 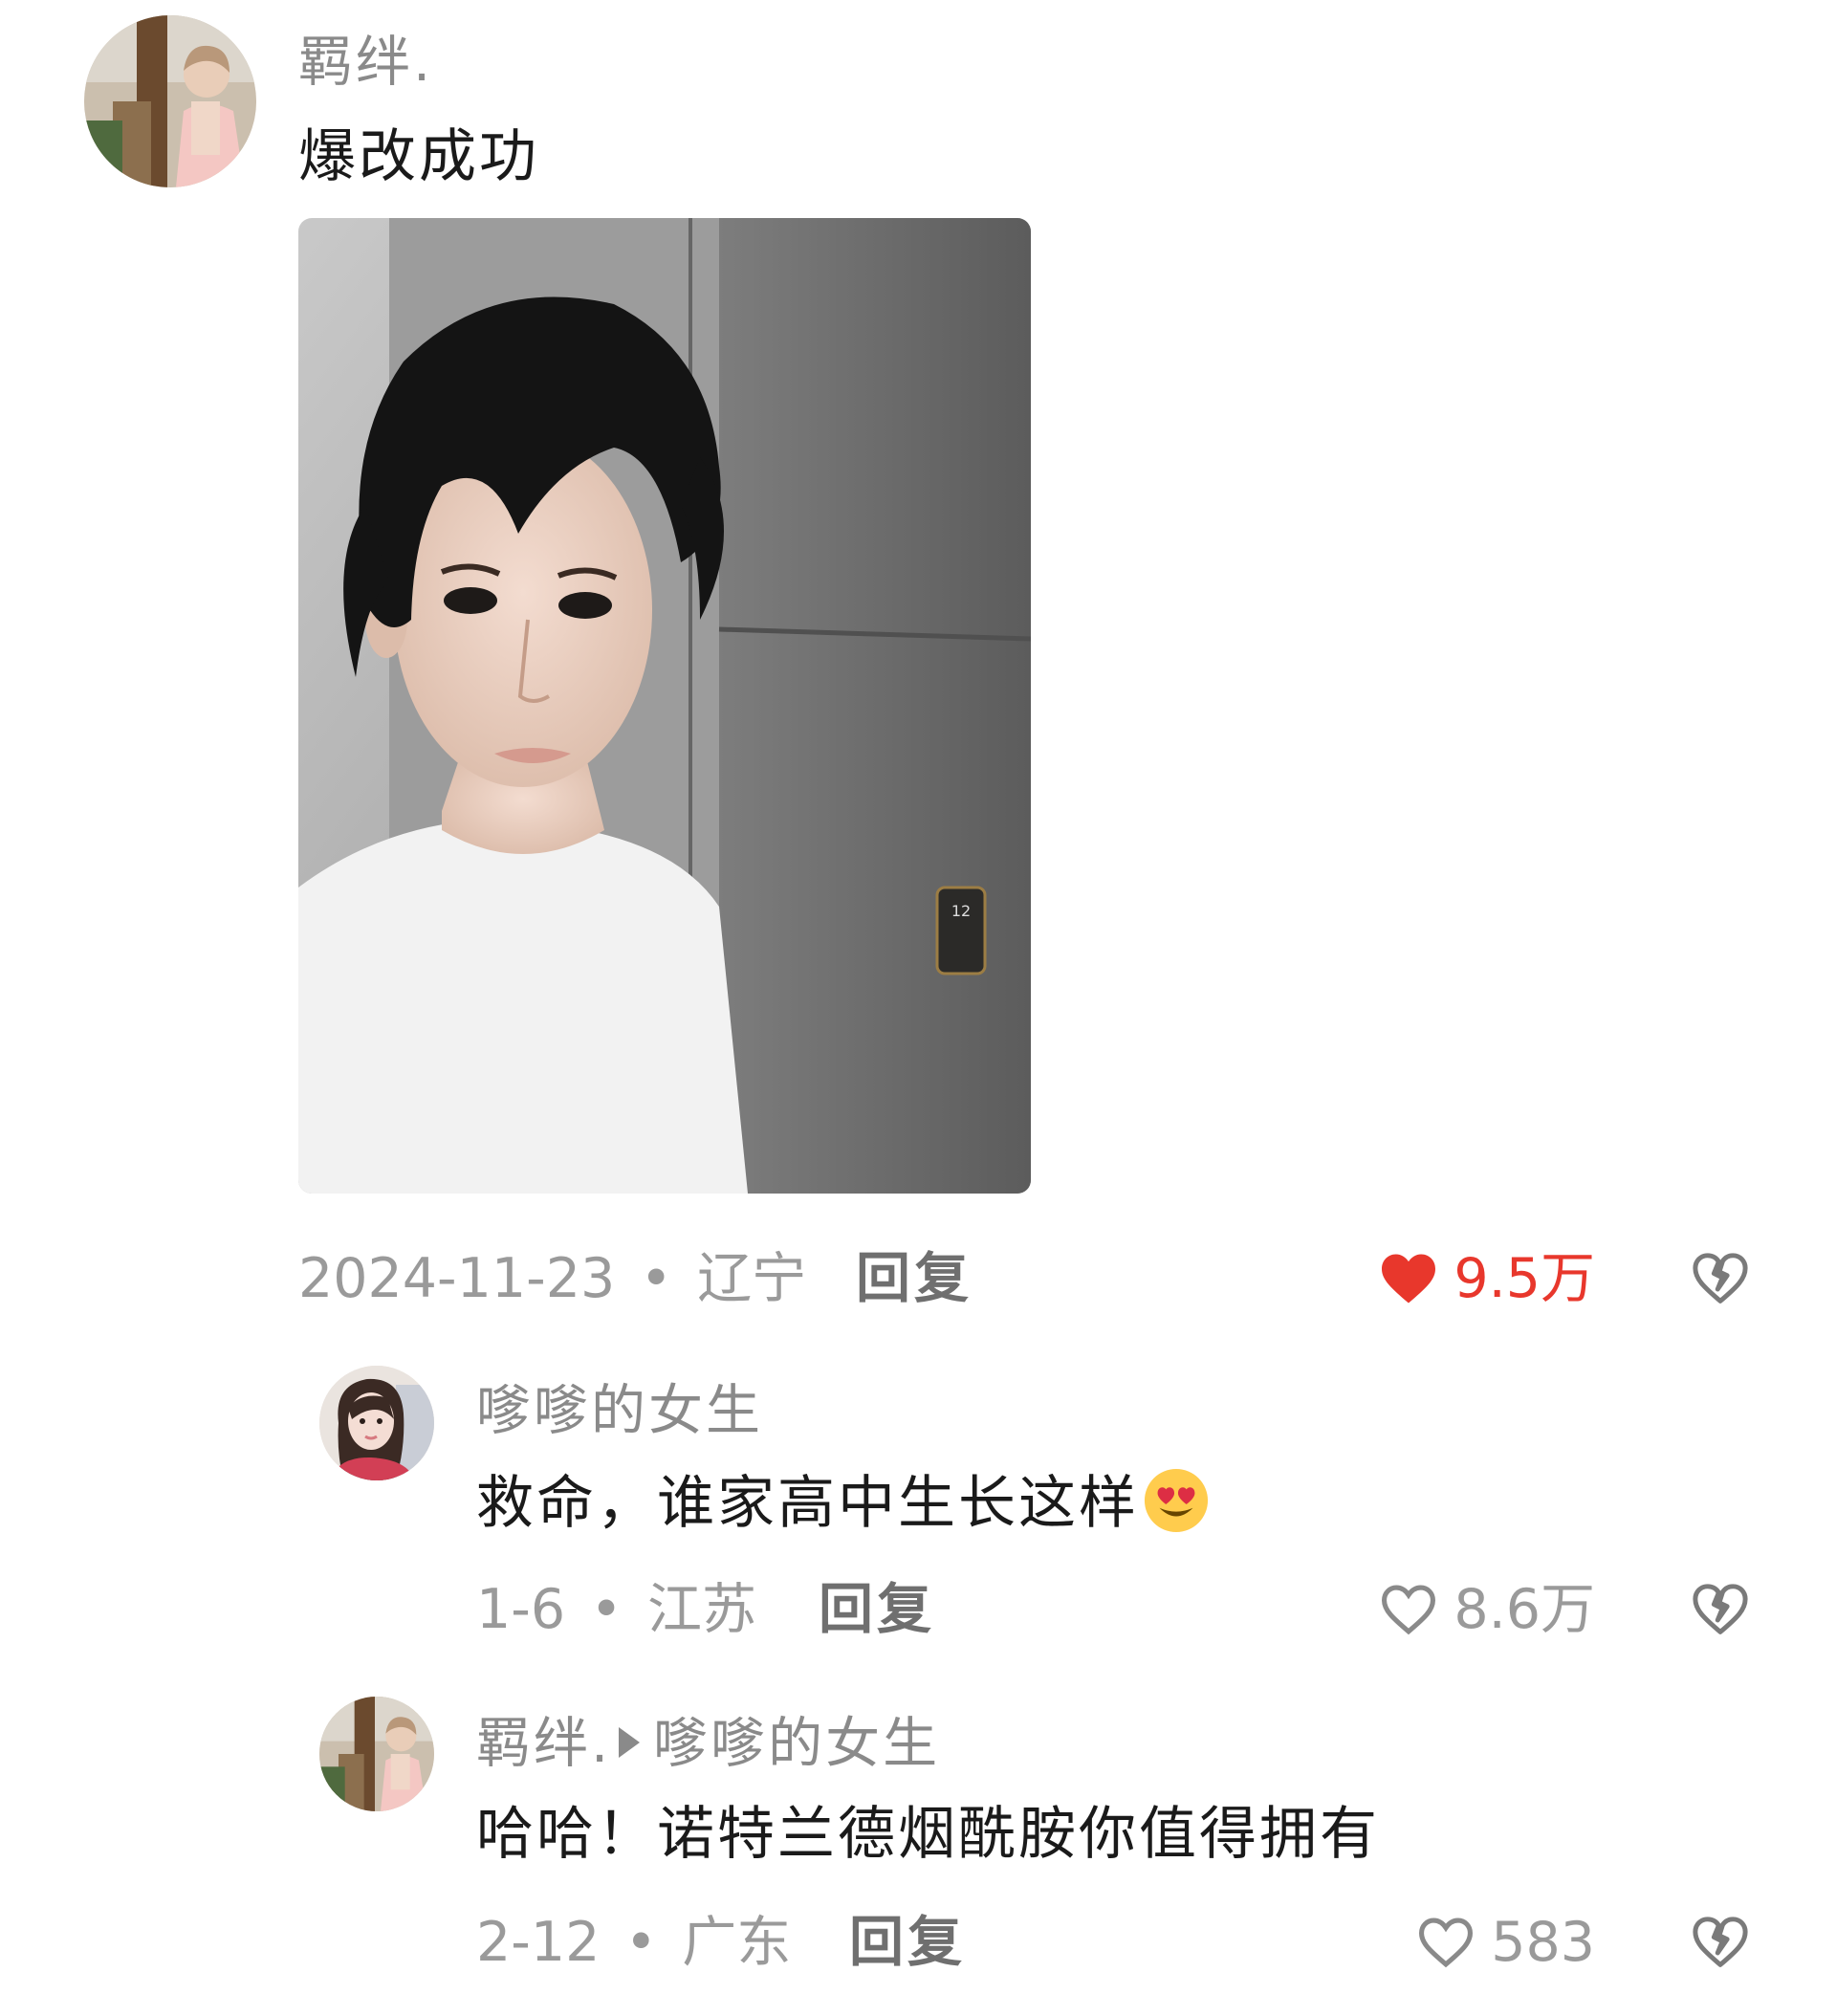 What do you see at coordinates (619, 1410) in the screenshot?
I see `reply-username: 嗲嗲的女生` at bounding box center [619, 1410].